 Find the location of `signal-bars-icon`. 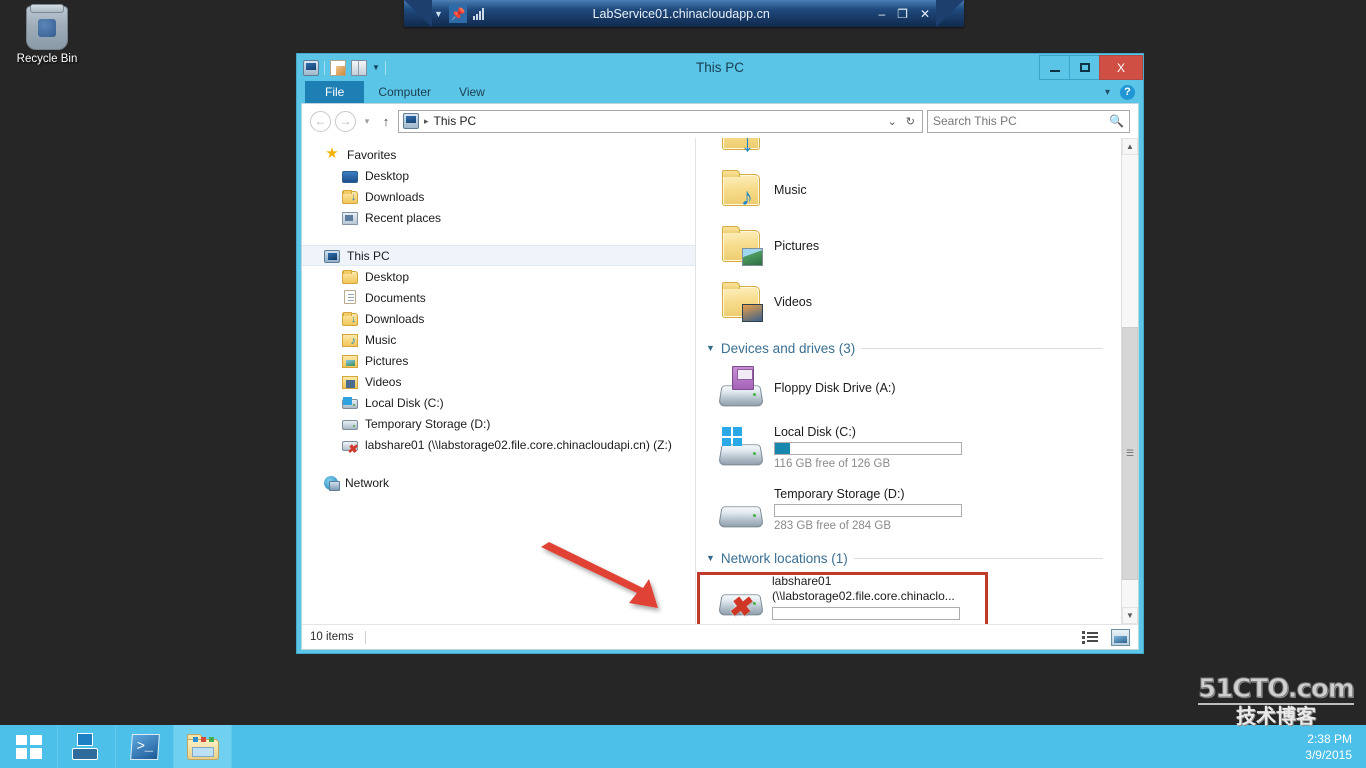

signal-bars-icon is located at coordinates (478, 13).